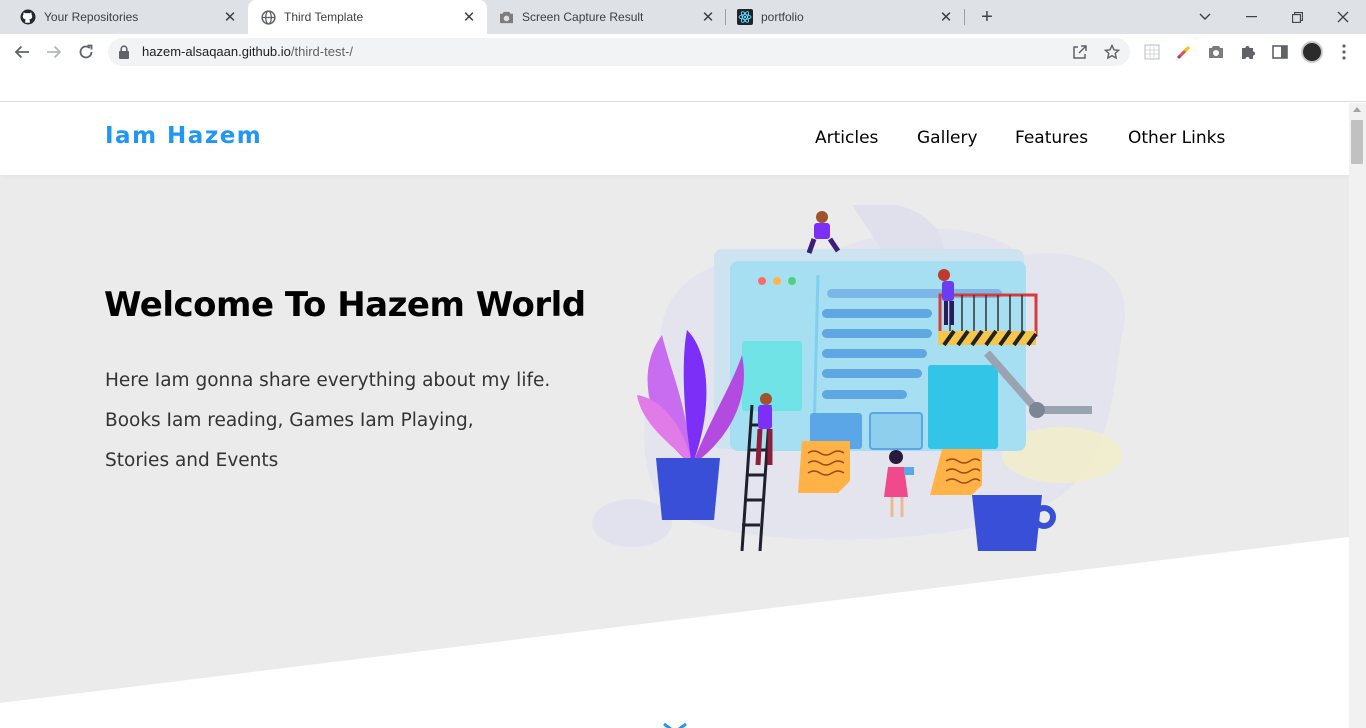 This screenshot has height=728, width=1366. What do you see at coordinates (54, 52) in the screenshot?
I see `forward-button` at bounding box center [54, 52].